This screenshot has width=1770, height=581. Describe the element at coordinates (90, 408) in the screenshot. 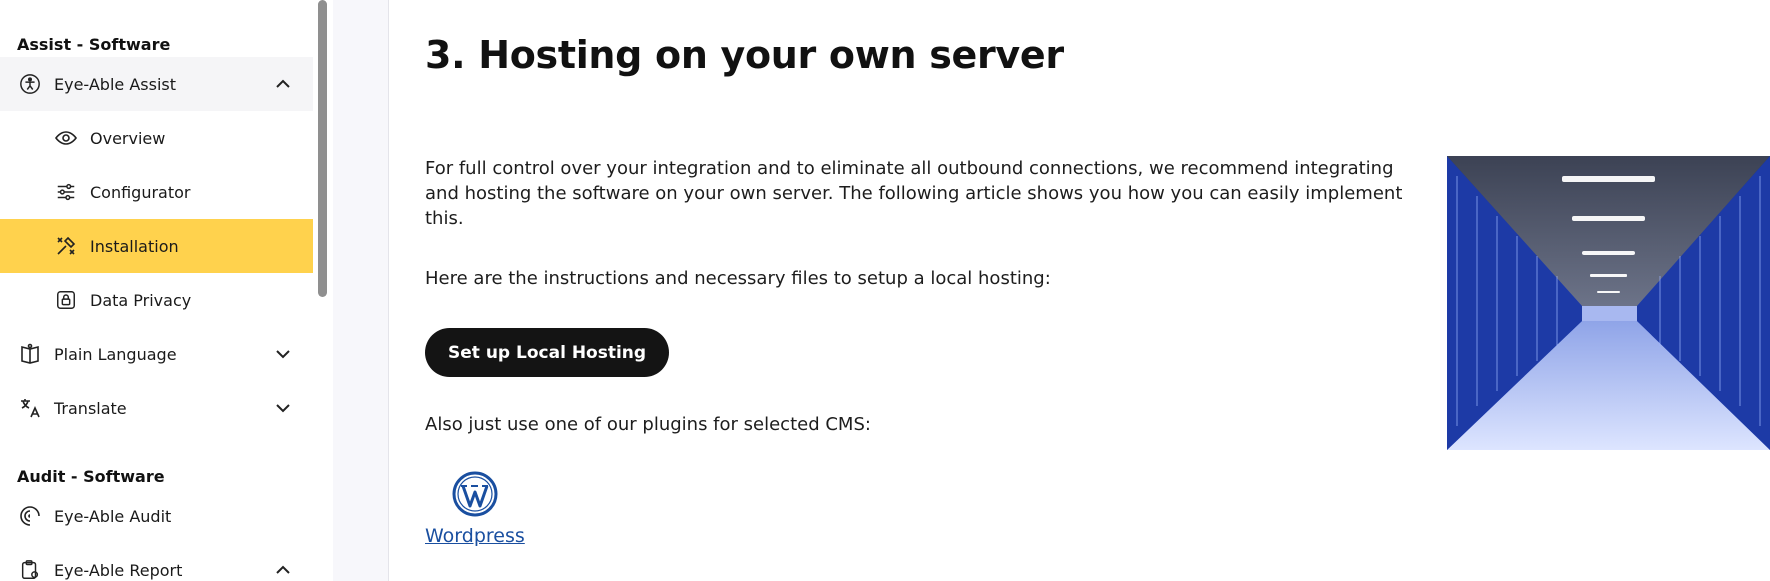

I see `sidebar-item-label: Translate` at that location.